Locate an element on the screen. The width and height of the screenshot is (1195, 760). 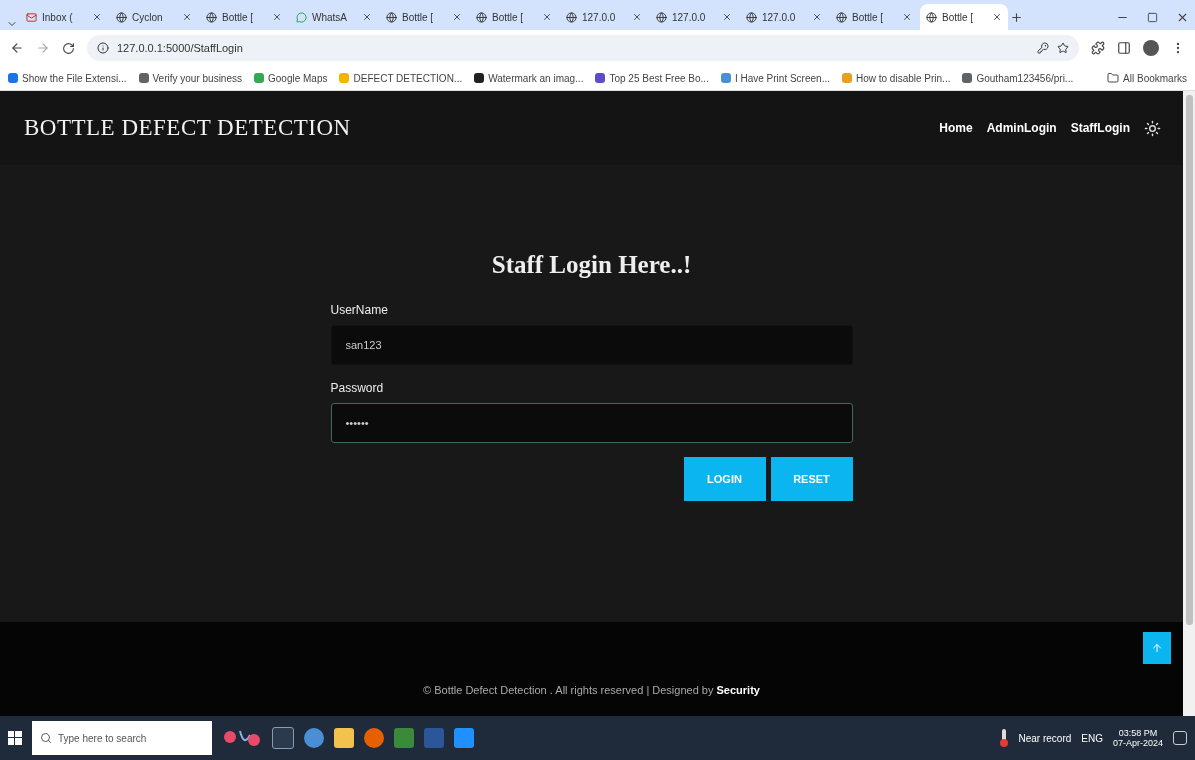
footer-text: © Bottle Defect Detection . All rights reserved | Designed by Security is located at coordinates (591, 690).